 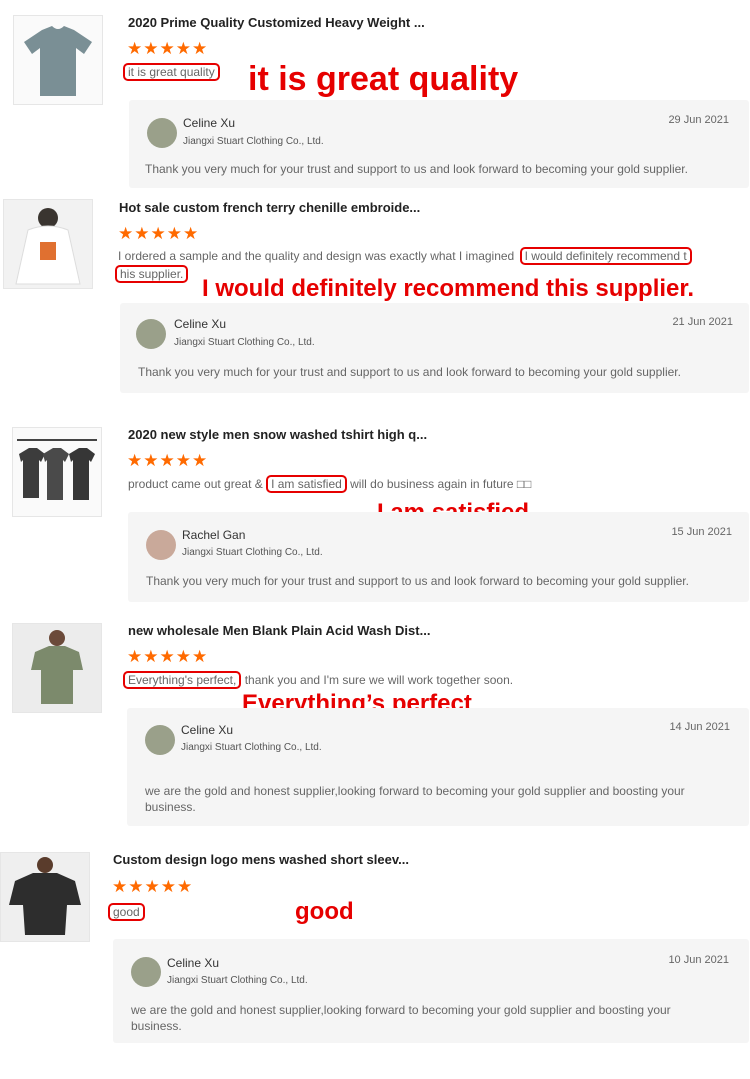 What do you see at coordinates (182, 680) in the screenshot?
I see `review-text-highlight: Everything's perfect,` at bounding box center [182, 680].